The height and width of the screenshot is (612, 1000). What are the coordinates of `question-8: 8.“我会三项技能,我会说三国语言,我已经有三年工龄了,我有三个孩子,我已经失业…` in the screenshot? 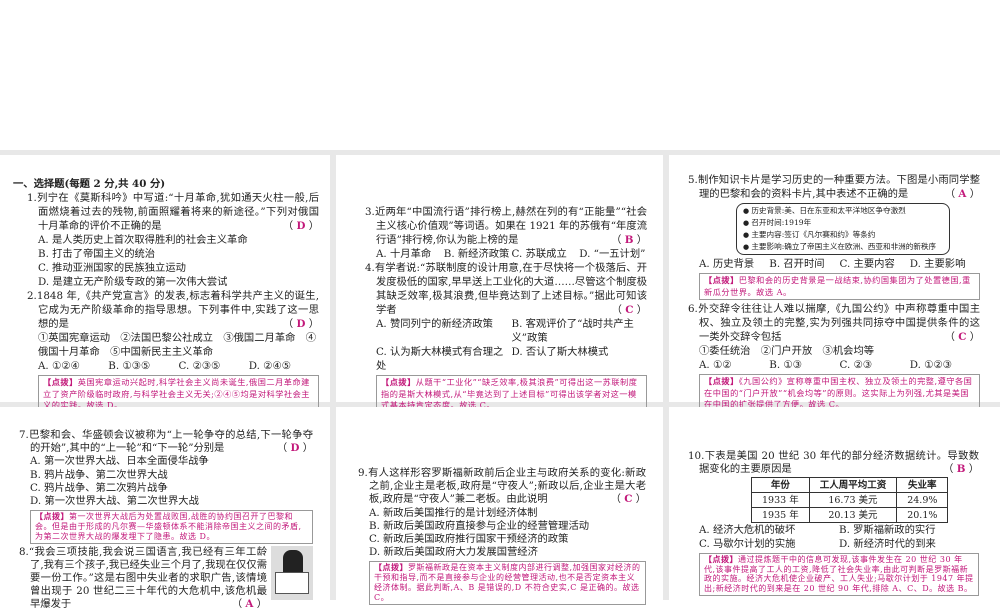 It's located at (166, 578).